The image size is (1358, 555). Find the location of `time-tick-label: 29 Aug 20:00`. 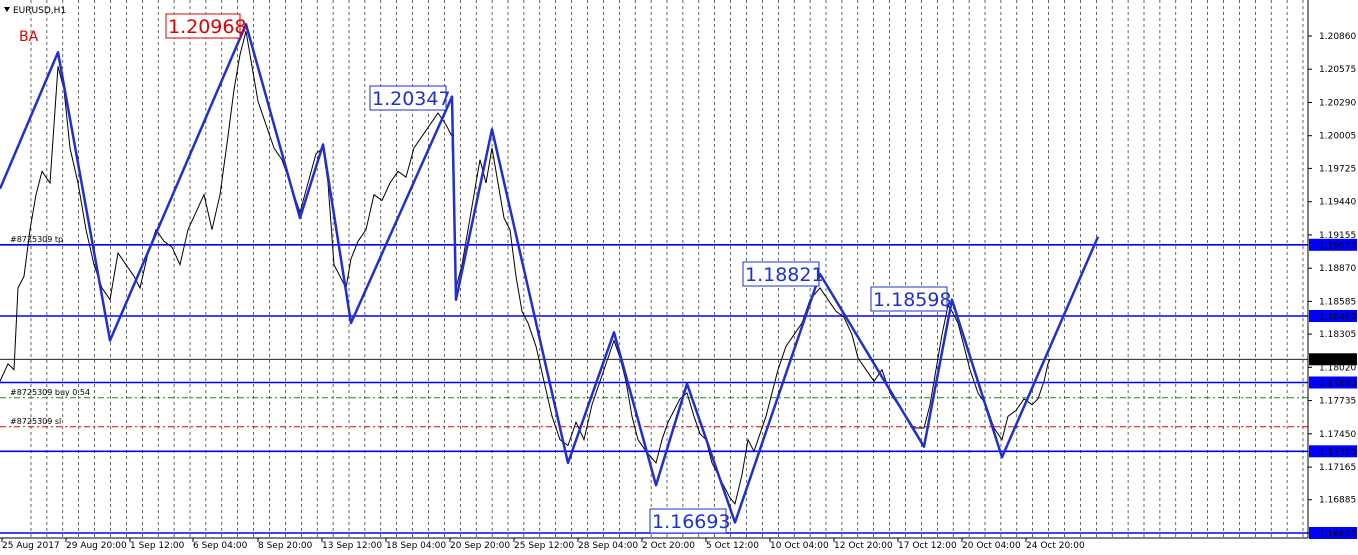

time-tick-label: 29 Aug 20:00 is located at coordinates (96, 546).